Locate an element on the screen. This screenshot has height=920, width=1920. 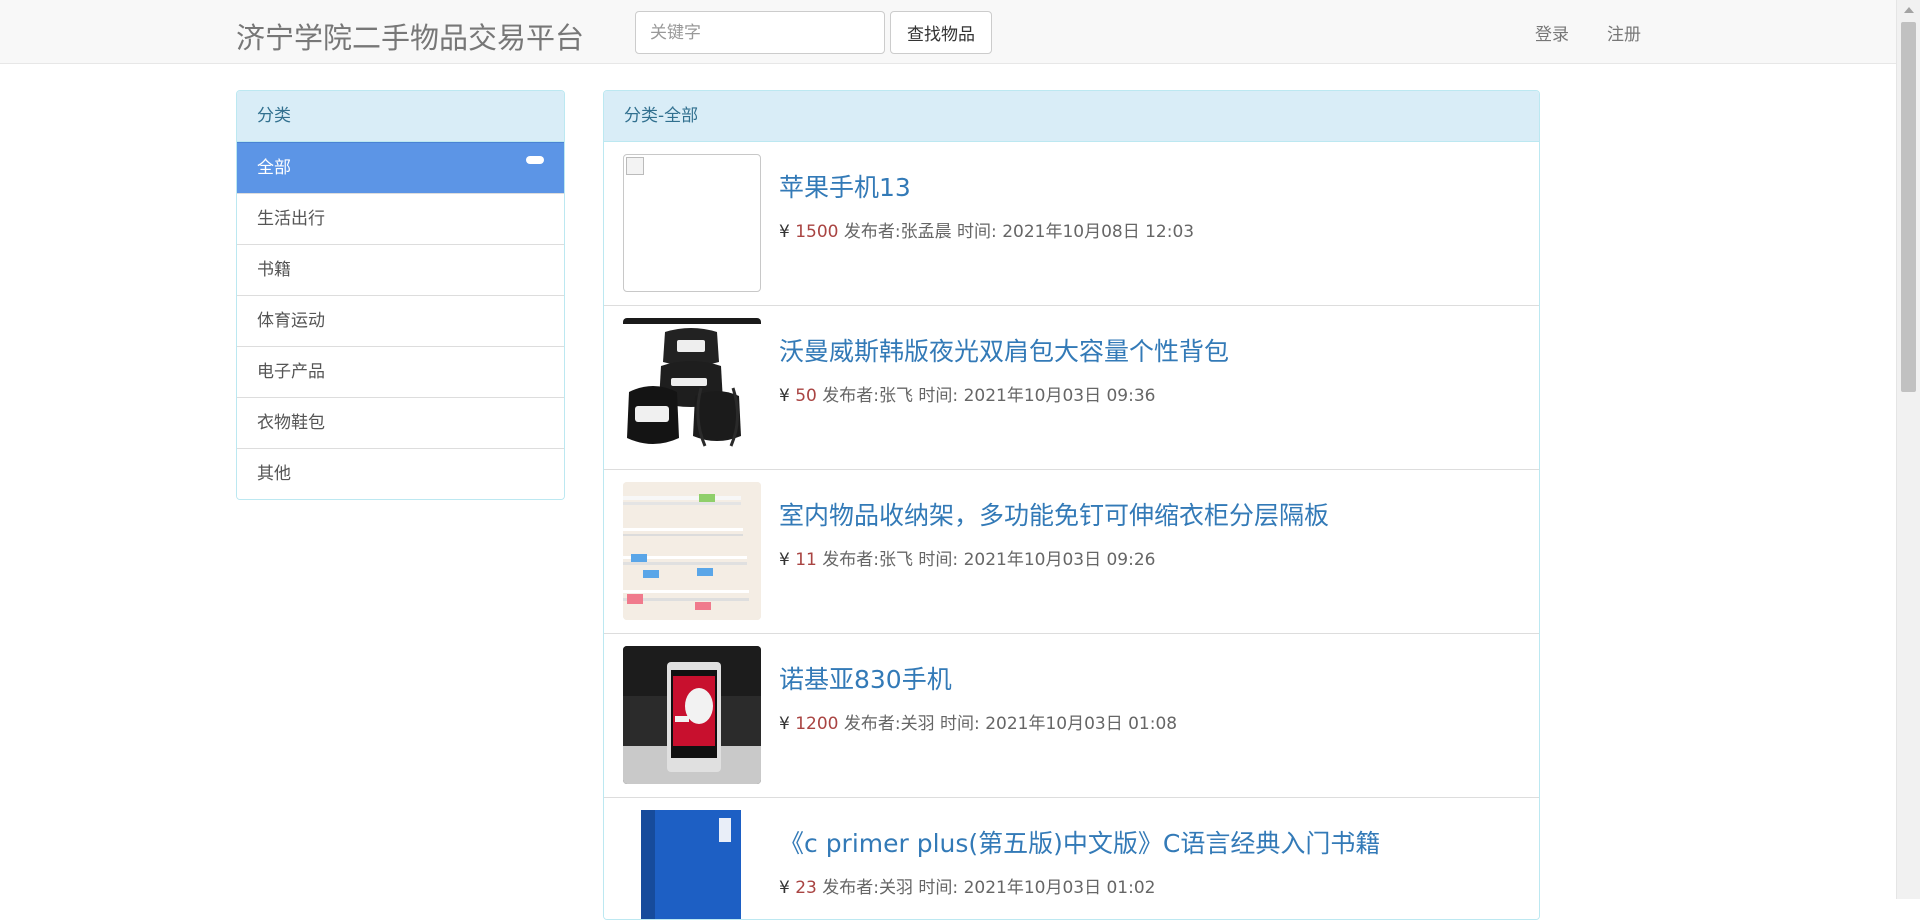
item-price: 1500 is located at coordinates (817, 232).